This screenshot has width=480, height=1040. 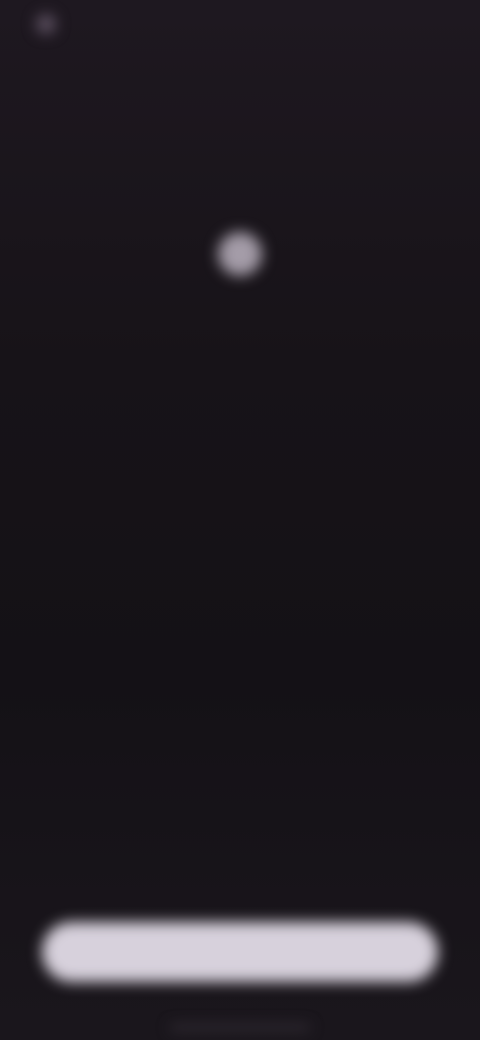 I want to click on app-logo-icon, so click(x=46, y=24).